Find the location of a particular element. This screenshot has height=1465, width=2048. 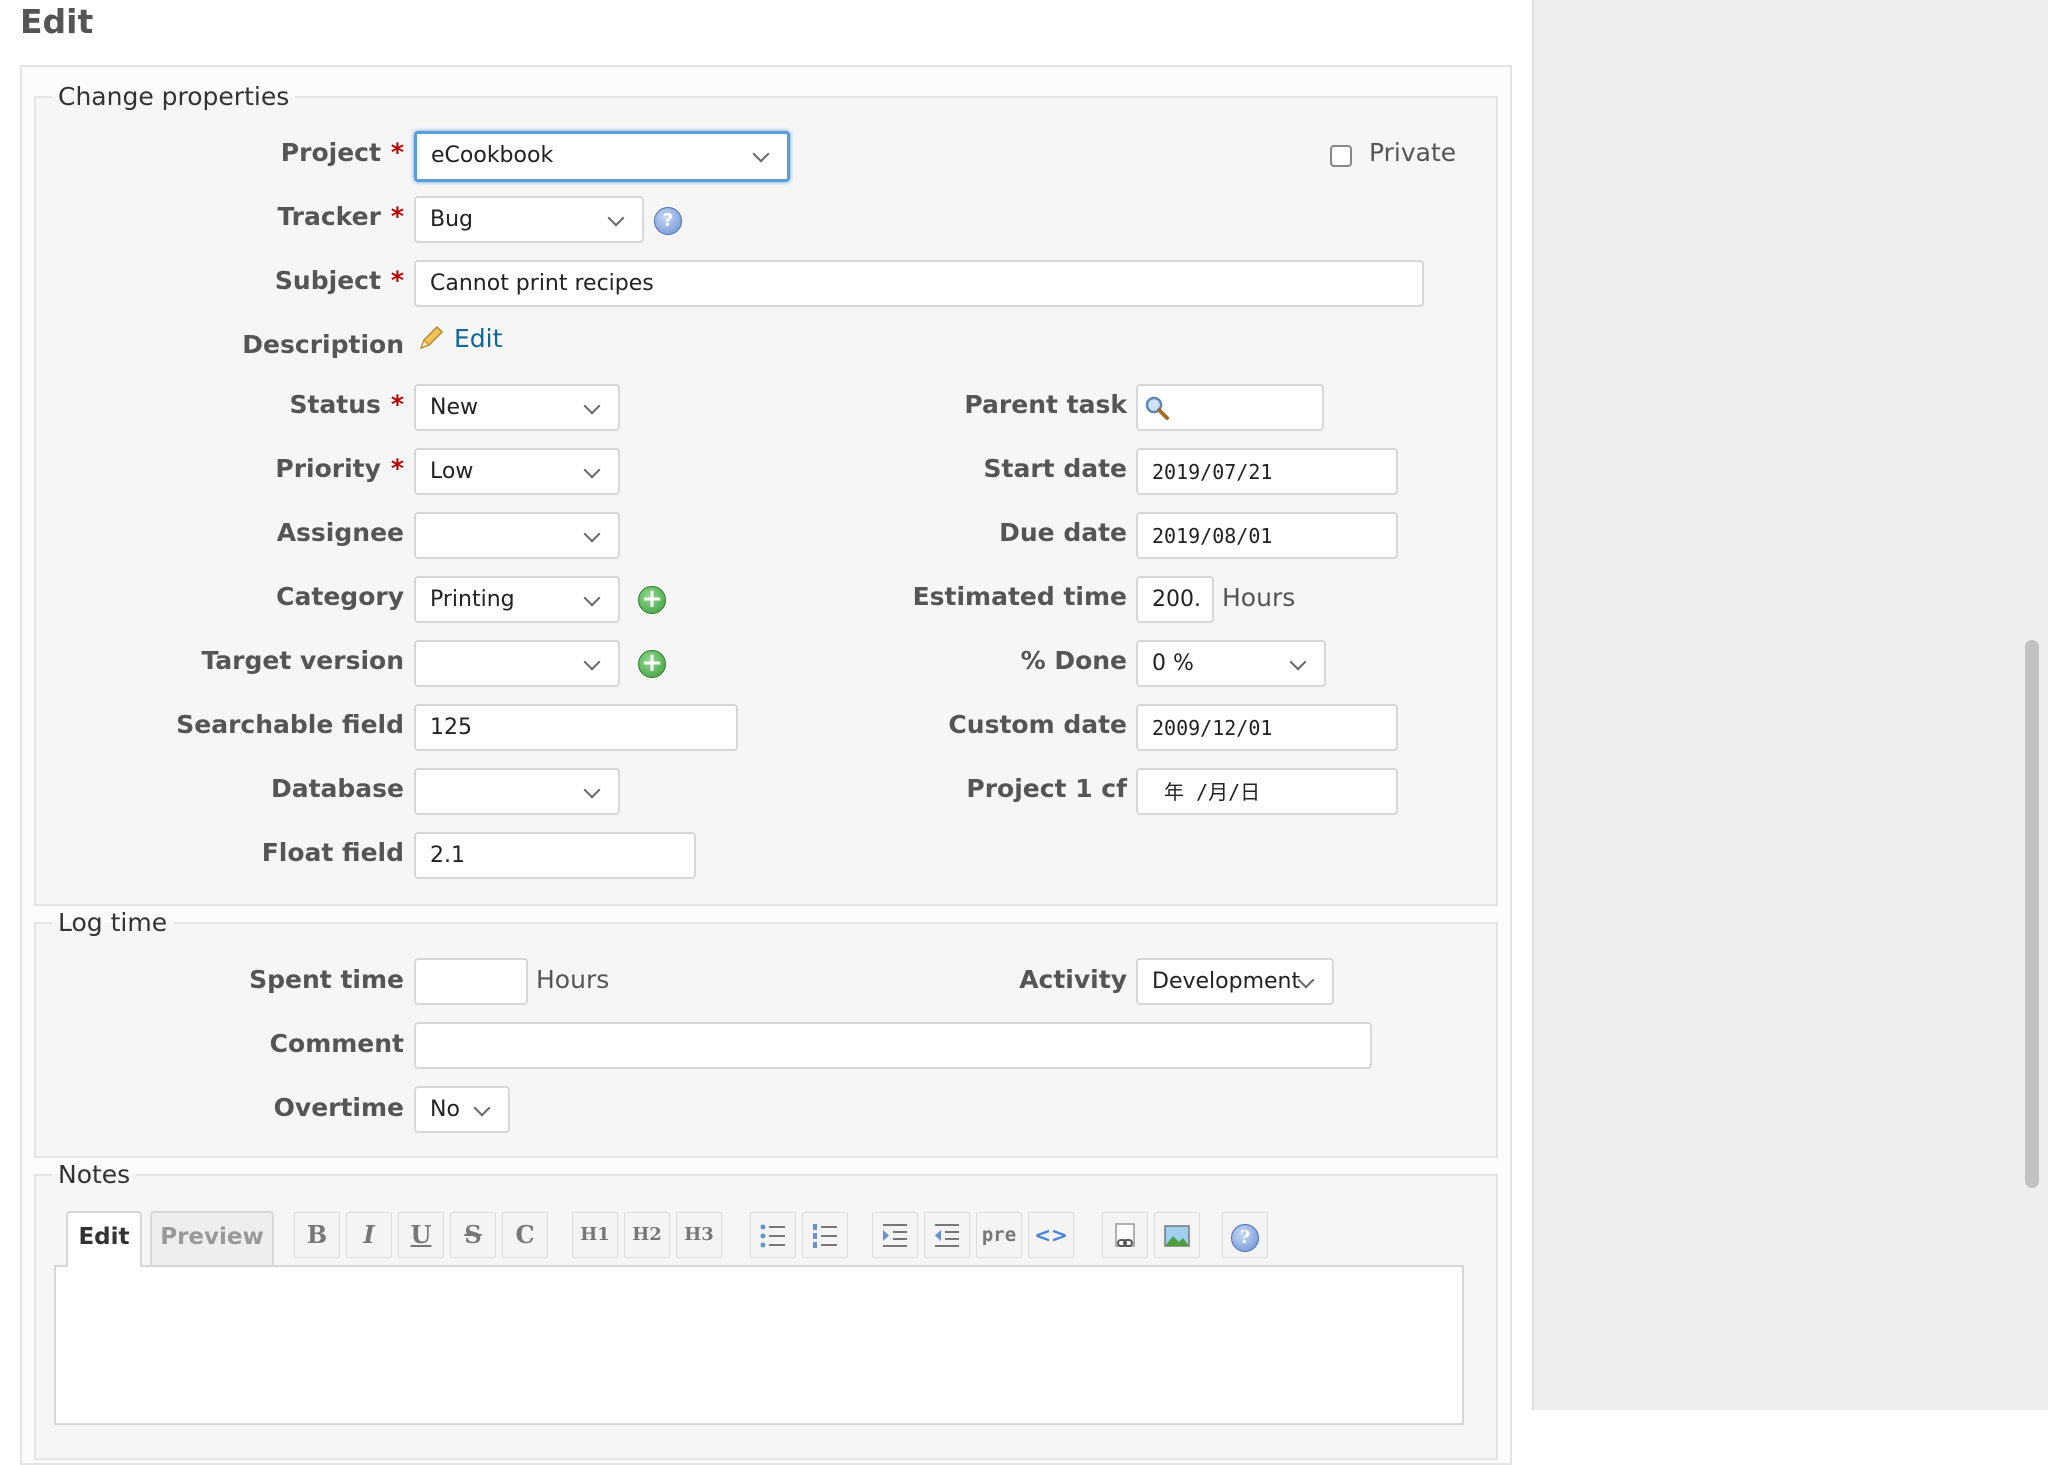

help-button: ? is located at coordinates (1245, 1235).